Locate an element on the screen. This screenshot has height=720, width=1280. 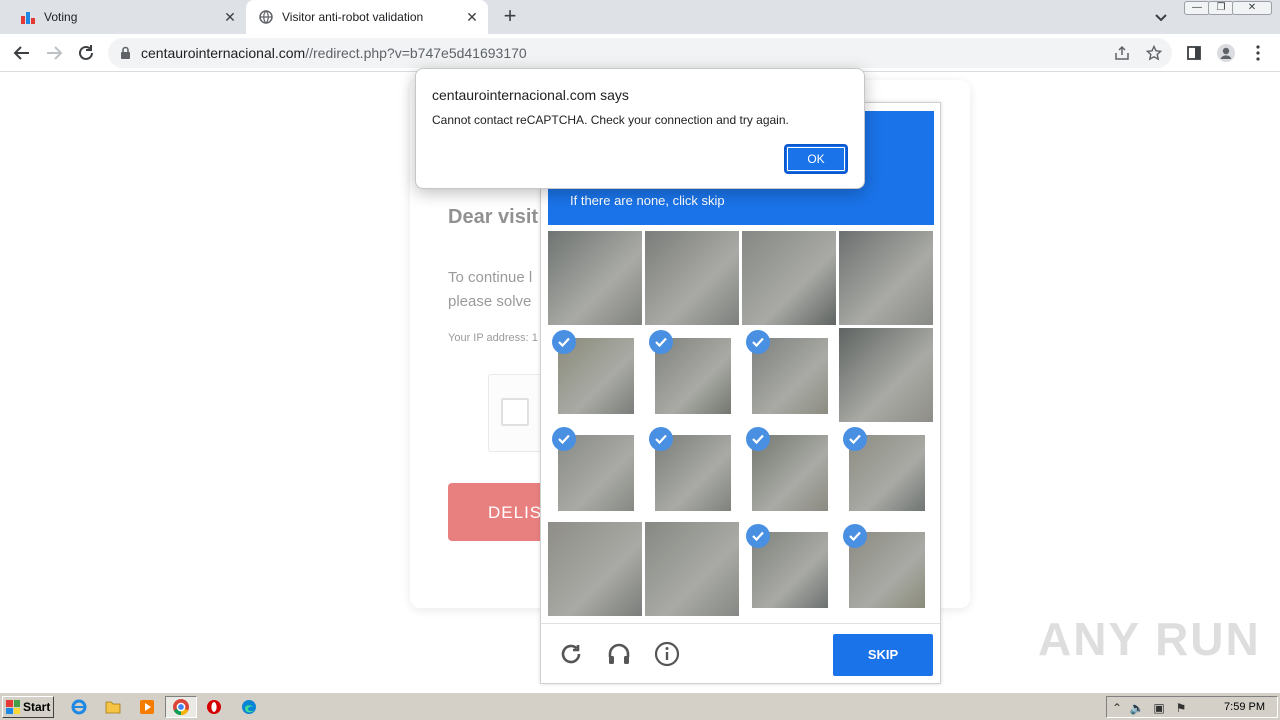
tab-title: Visitor anti-robot validation is located at coordinates (353, 17).